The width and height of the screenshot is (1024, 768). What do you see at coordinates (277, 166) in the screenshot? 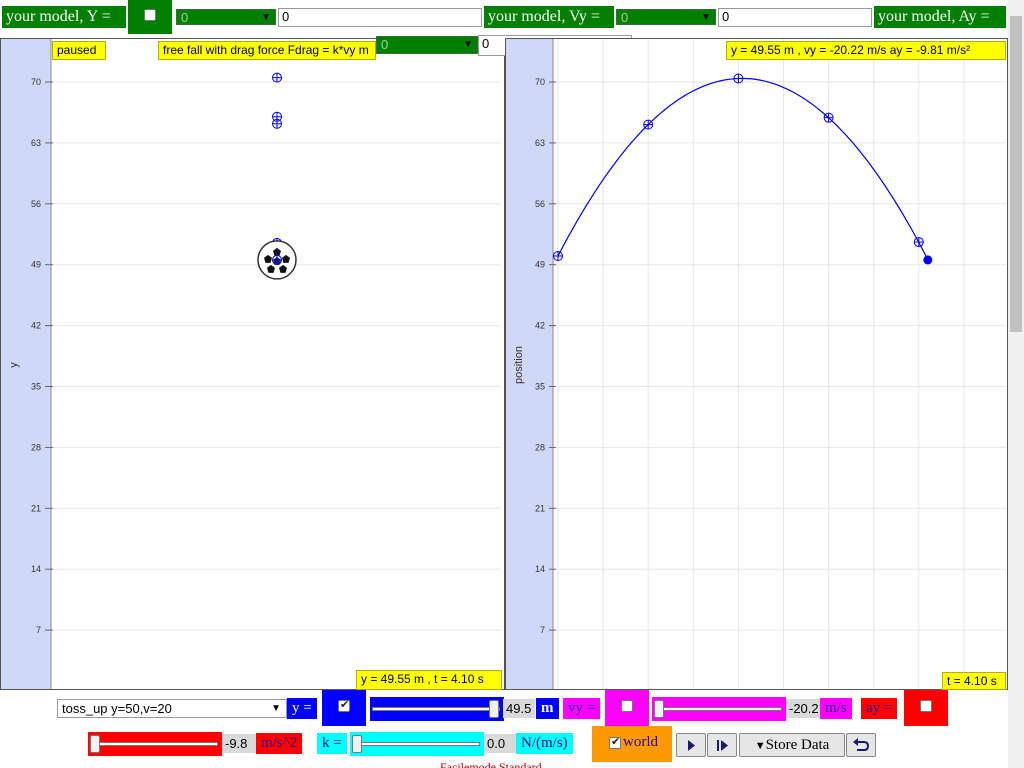
I see `trace-markers` at bounding box center [277, 166].